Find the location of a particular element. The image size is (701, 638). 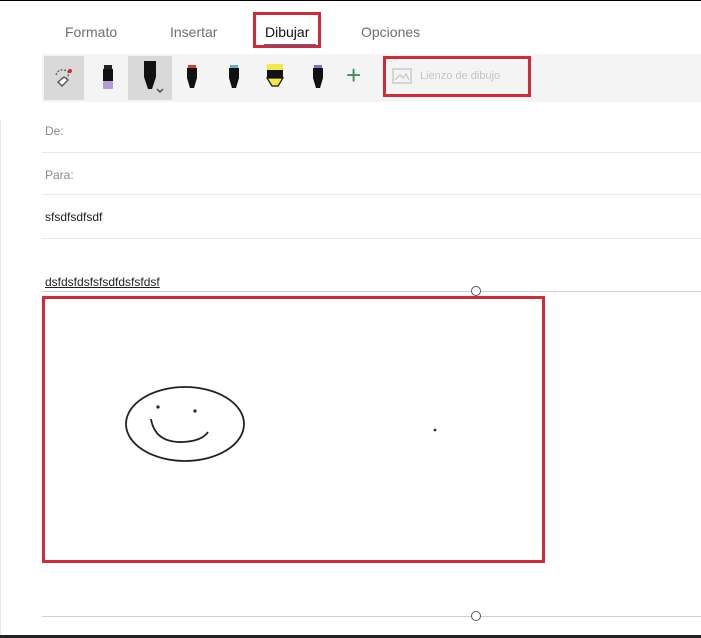

highlighter-yellow-icon is located at coordinates (275, 75).